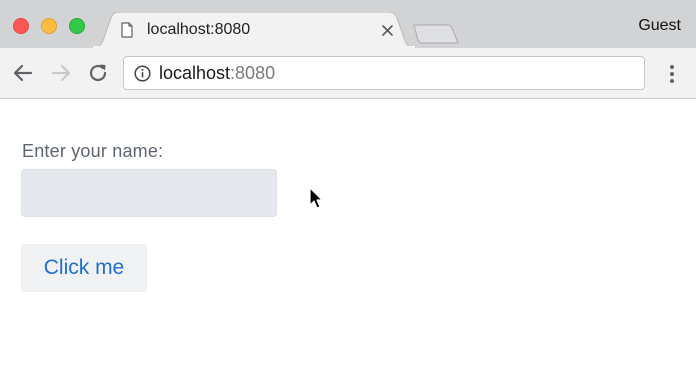 This screenshot has height=388, width=696. I want to click on click-me-button: Click me, so click(84, 268).